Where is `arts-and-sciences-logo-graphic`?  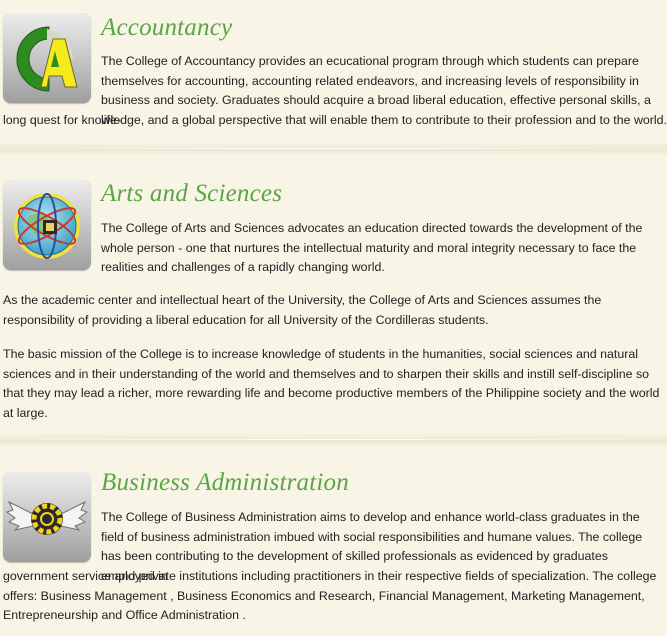
arts-and-sciences-logo-graphic is located at coordinates (47, 225).